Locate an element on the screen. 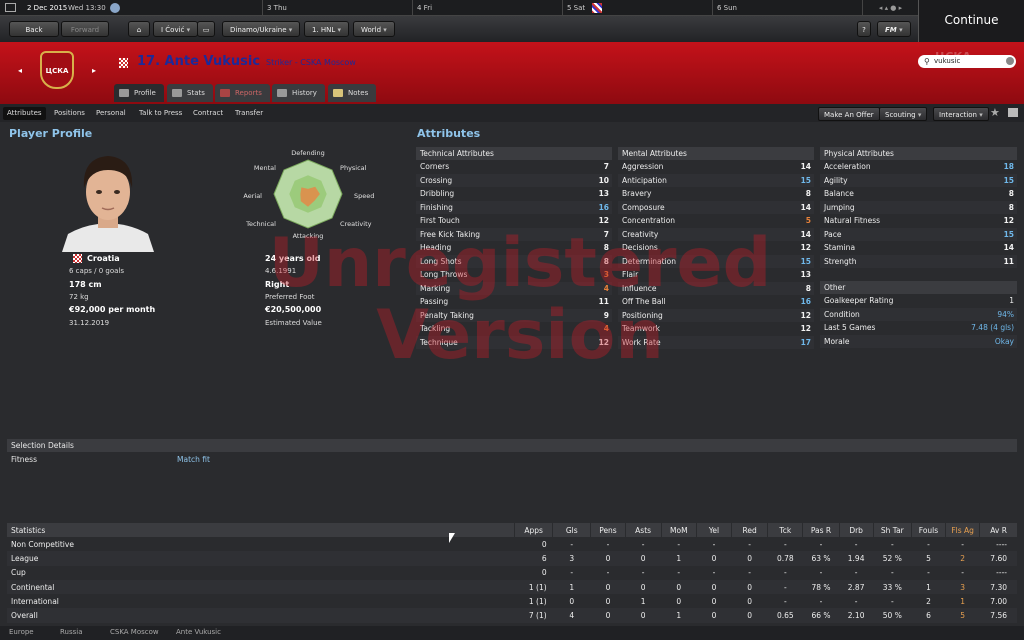 The height and width of the screenshot is (640, 1024). breadcrumb-item: Ante Vukusic is located at coordinates (198, 632).